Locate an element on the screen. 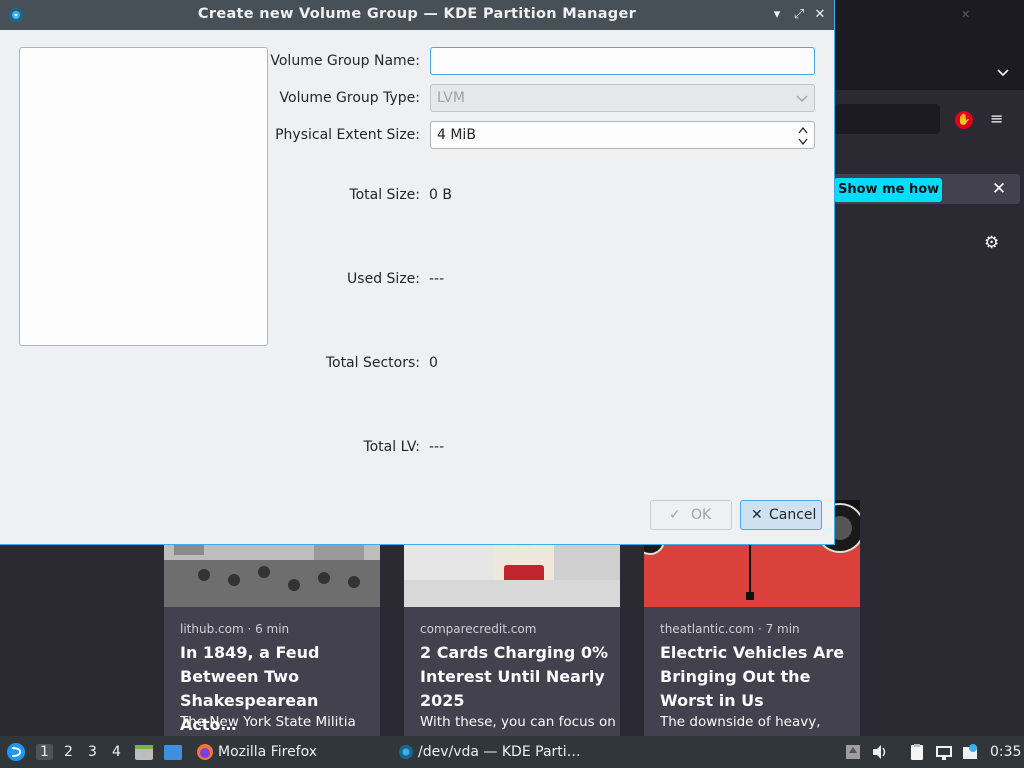  total-size-value: 0 B is located at coordinates (440, 195).